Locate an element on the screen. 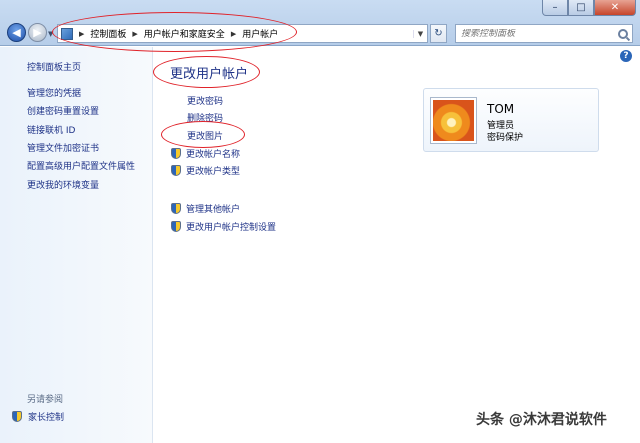  maximize-button: □ is located at coordinates (581, 8).